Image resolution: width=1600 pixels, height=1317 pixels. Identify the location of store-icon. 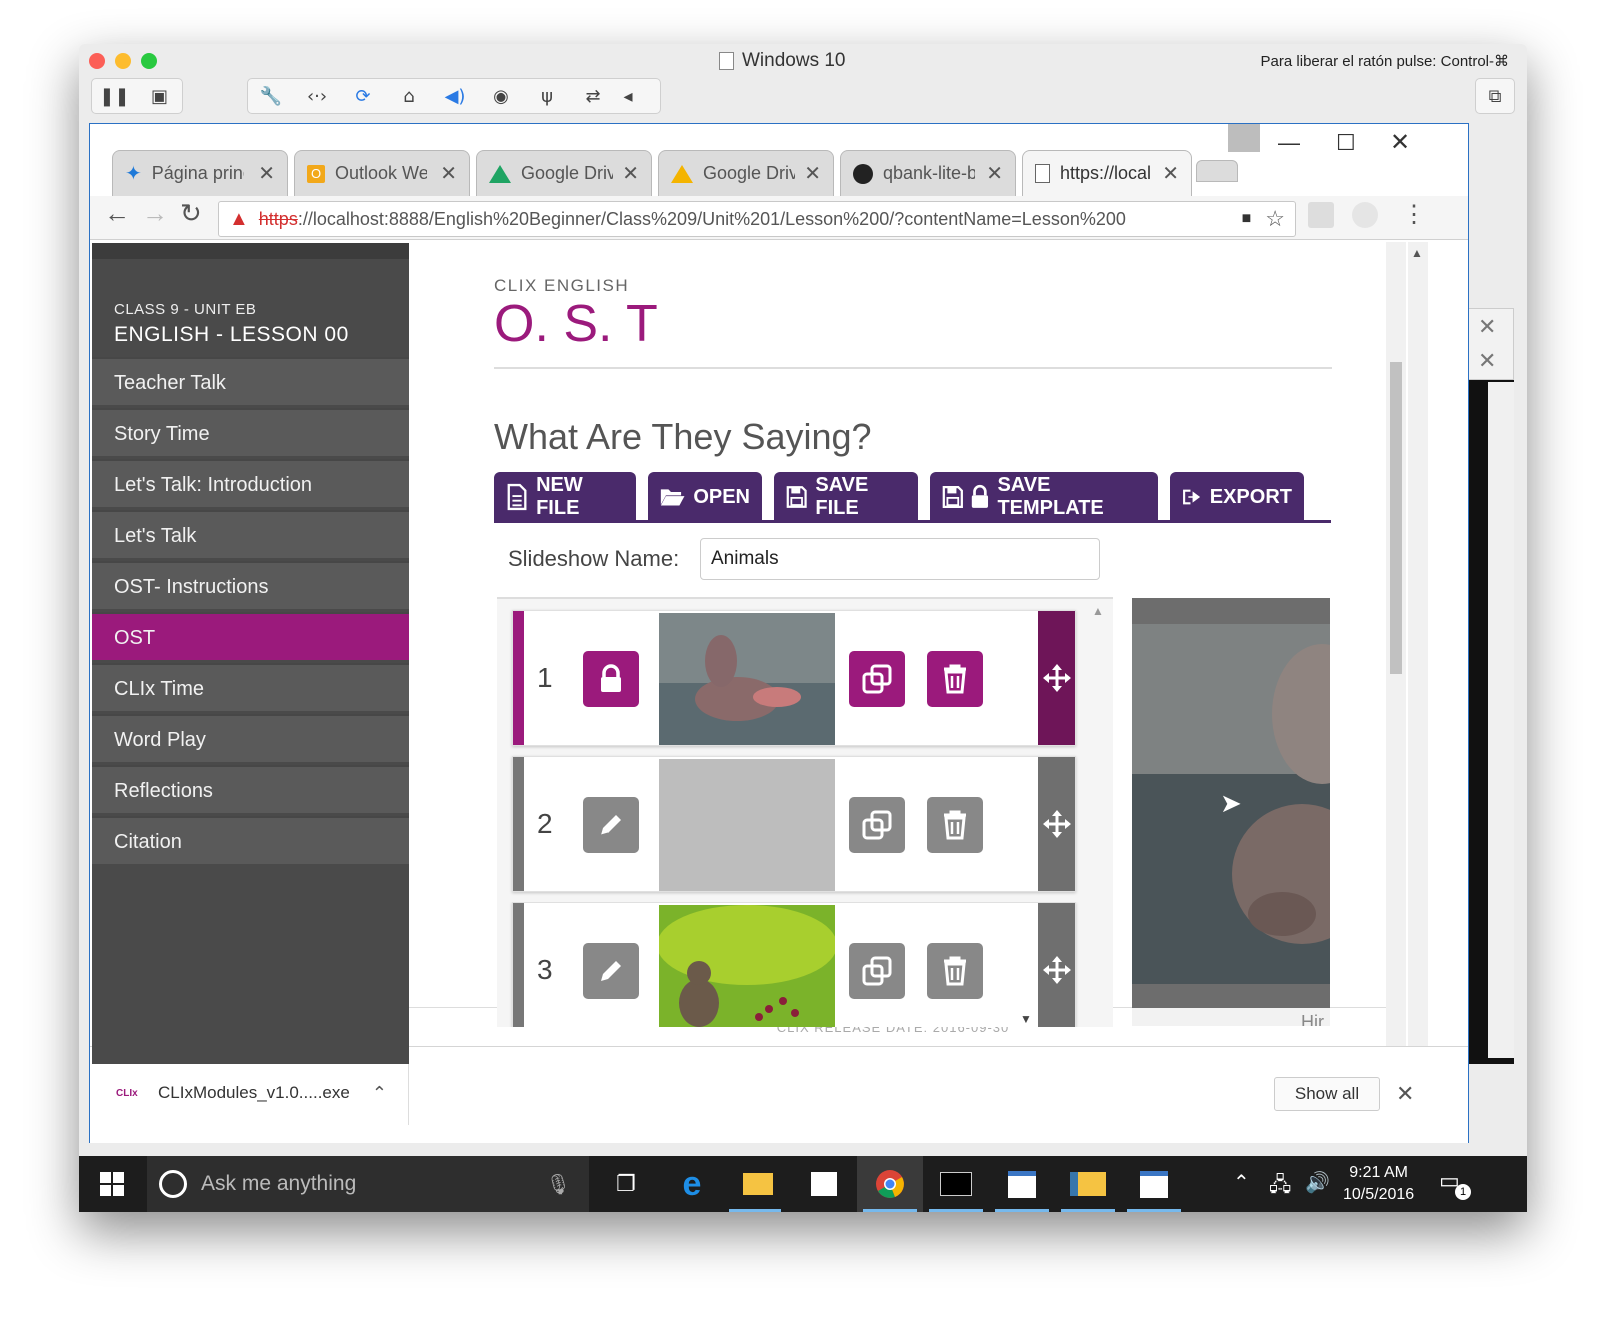
(824, 1184).